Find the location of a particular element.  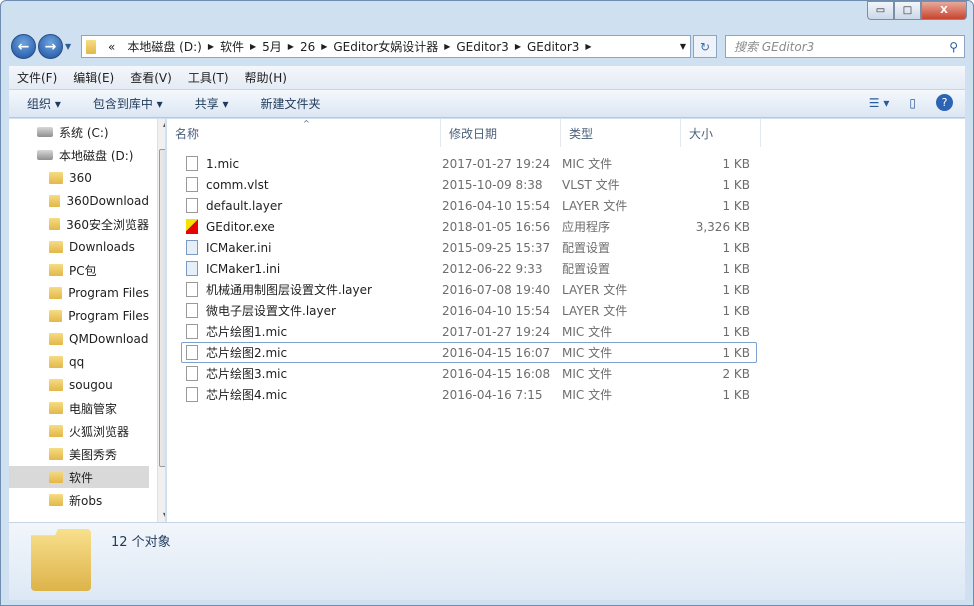

menu-help: 帮助(H) is located at coordinates (266, 77).